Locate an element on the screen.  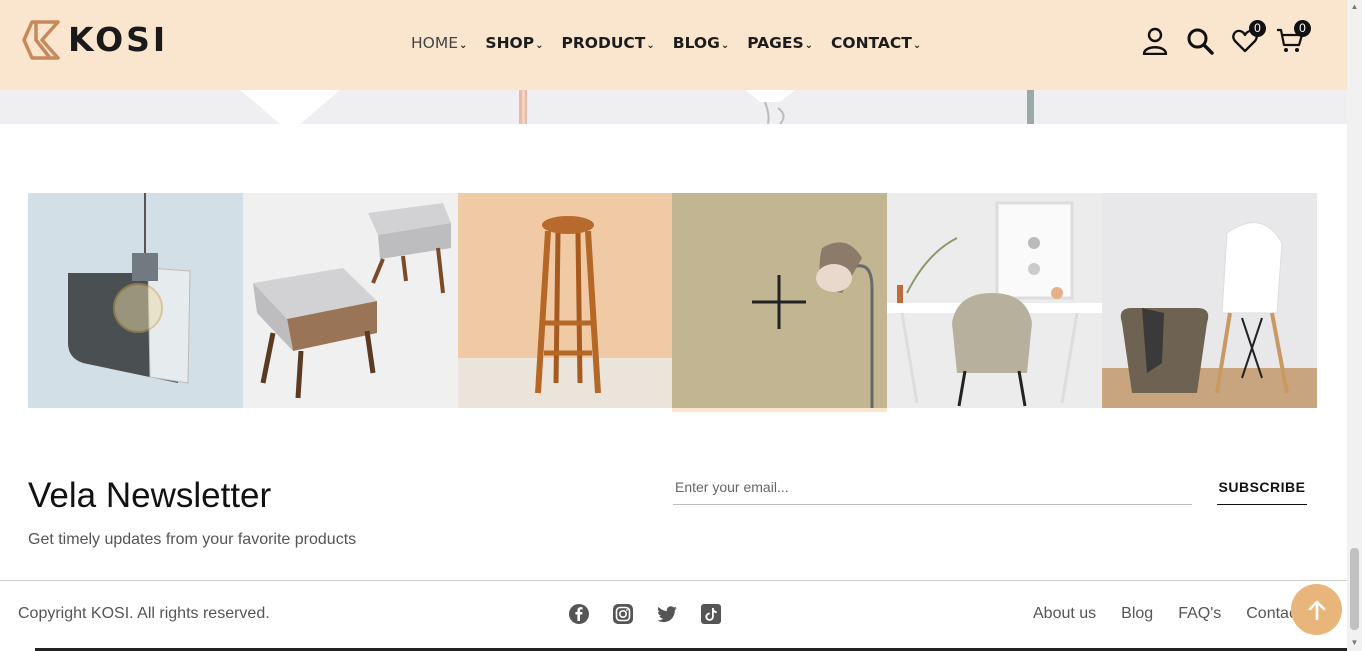
user-icon is located at coordinates (1155, 41).